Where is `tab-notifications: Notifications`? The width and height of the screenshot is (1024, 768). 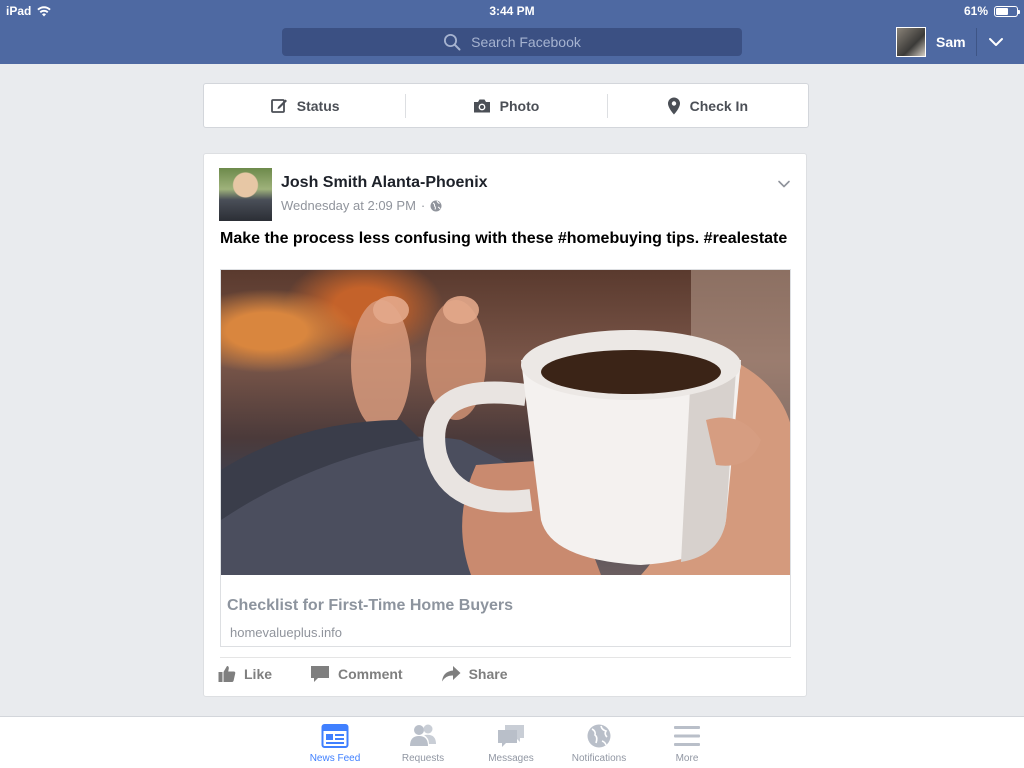
tab-notifications: Notifications is located at coordinates (599, 743).